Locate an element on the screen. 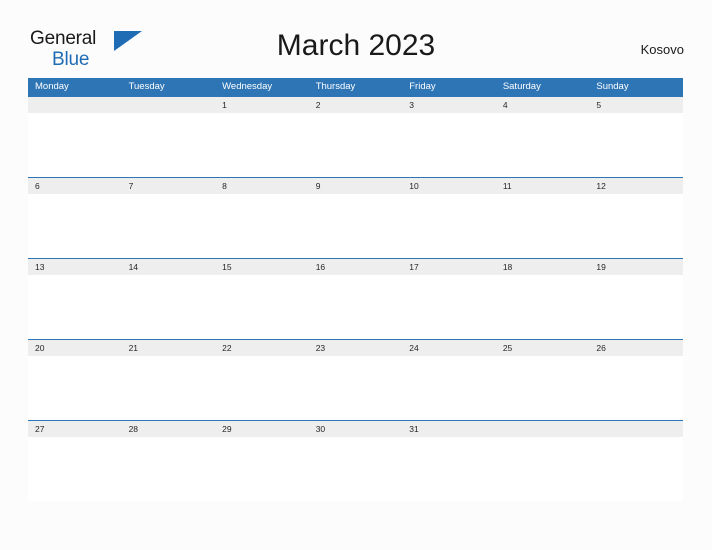  day-cell: 22 is located at coordinates (262, 348).